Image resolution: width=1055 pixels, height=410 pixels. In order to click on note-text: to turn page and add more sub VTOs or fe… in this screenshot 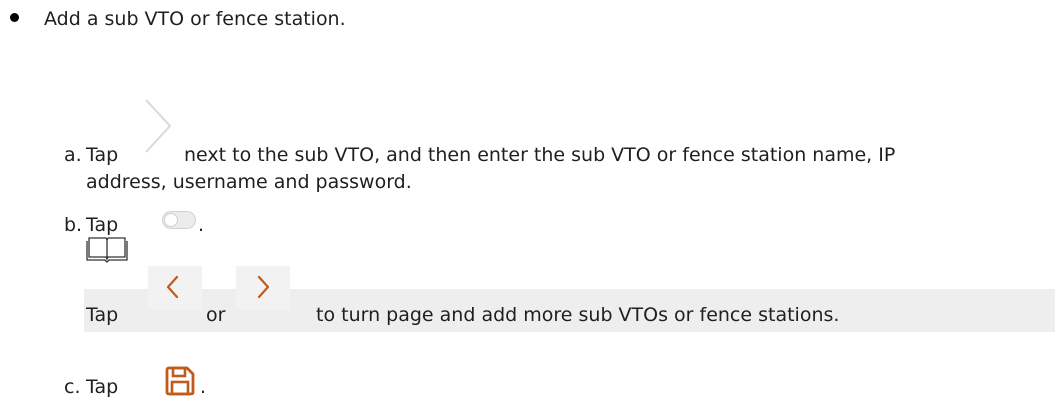, I will do `click(578, 315)`.